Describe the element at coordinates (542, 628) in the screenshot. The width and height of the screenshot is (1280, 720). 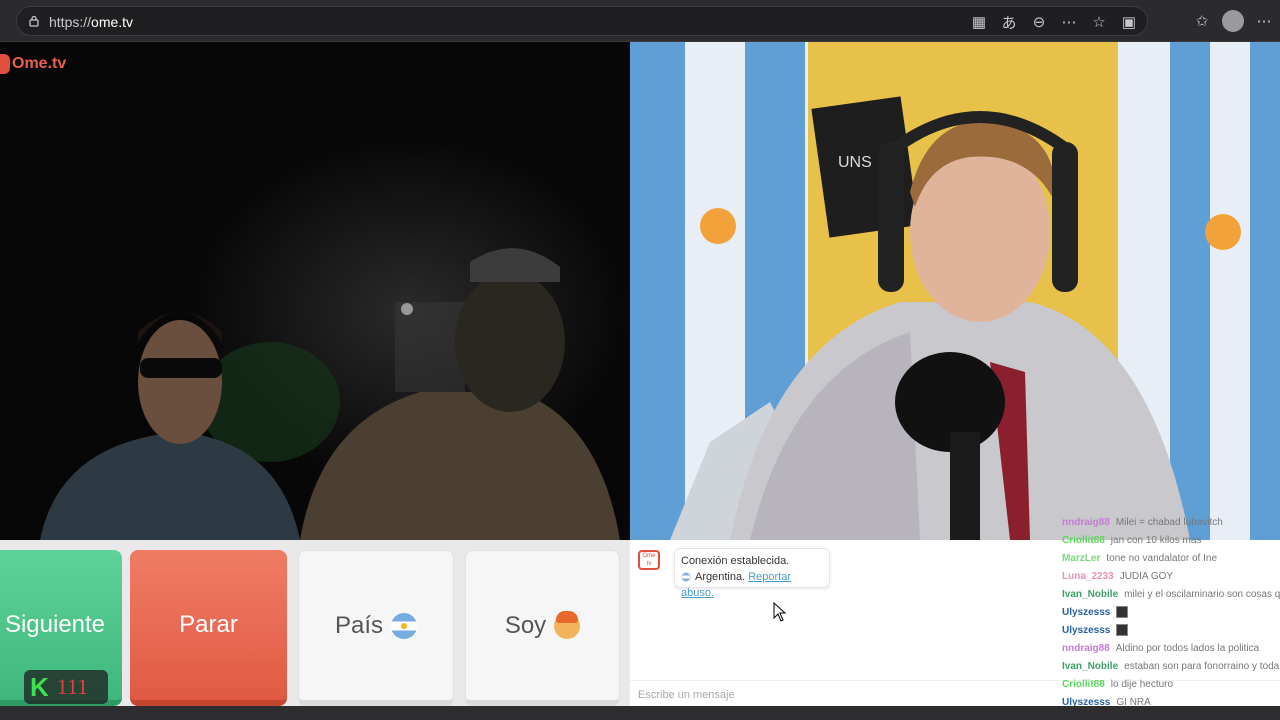
I see `gender-button: Soy` at that location.